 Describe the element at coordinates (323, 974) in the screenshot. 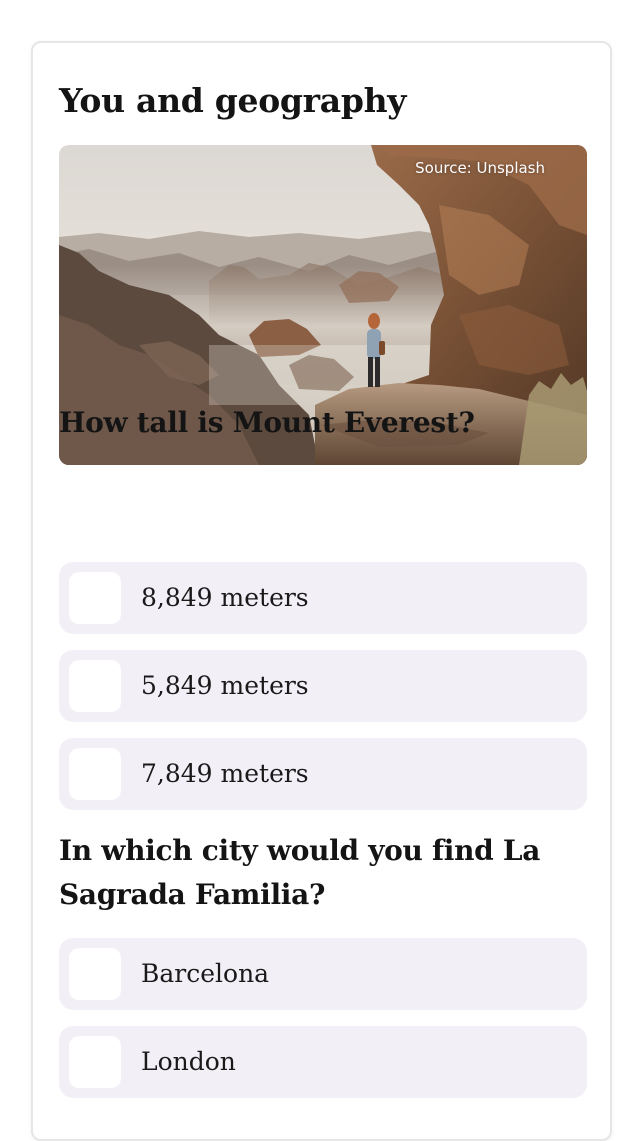

I see `question-2-option-1: Barcelona` at that location.